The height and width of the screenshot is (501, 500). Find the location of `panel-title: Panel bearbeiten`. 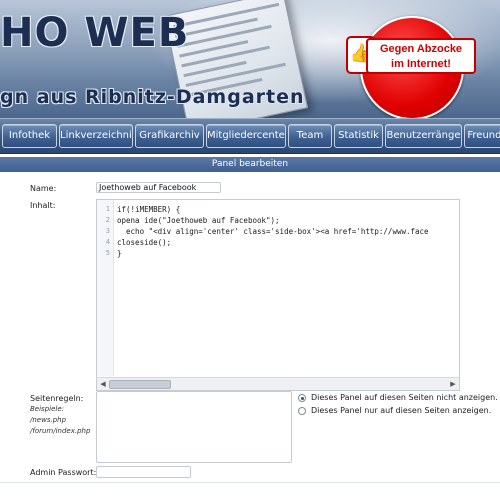

panel-title: Panel bearbeiten is located at coordinates (250, 164).